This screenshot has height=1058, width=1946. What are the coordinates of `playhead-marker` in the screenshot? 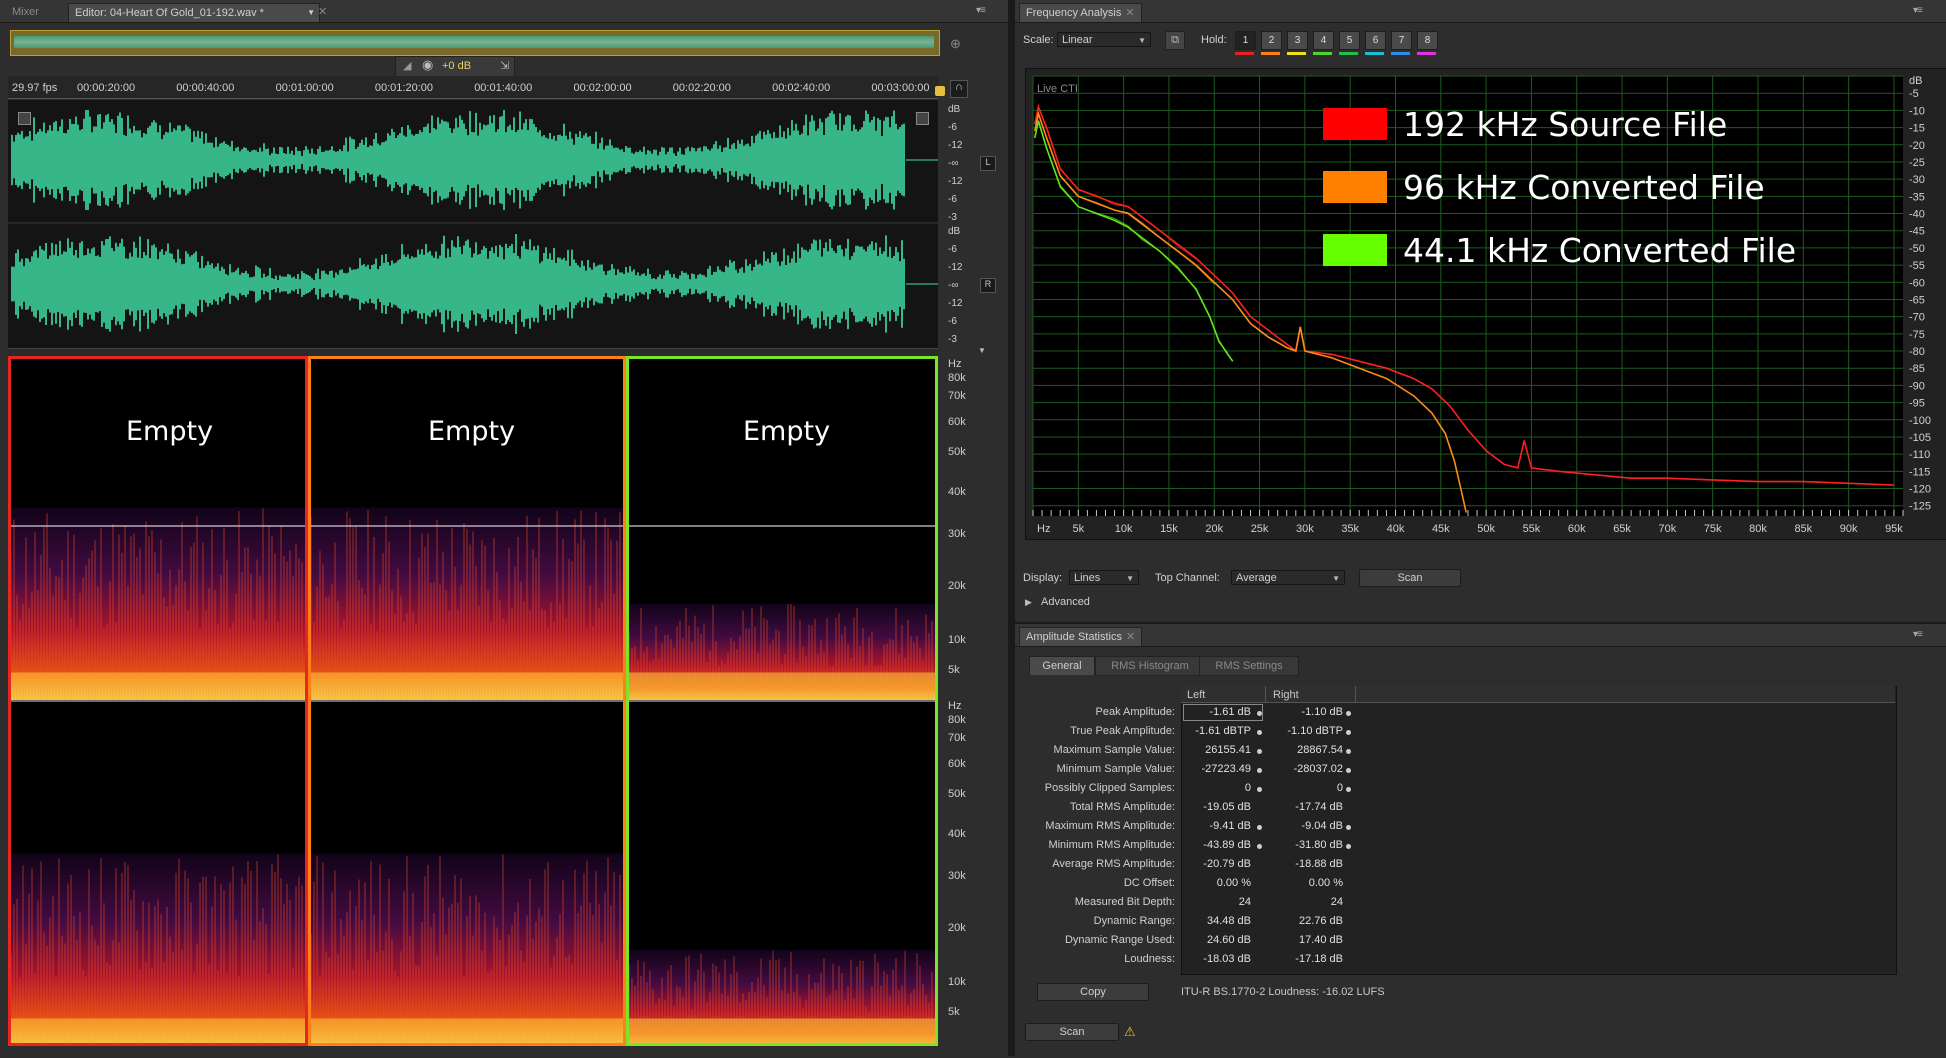 It's located at (940, 91).